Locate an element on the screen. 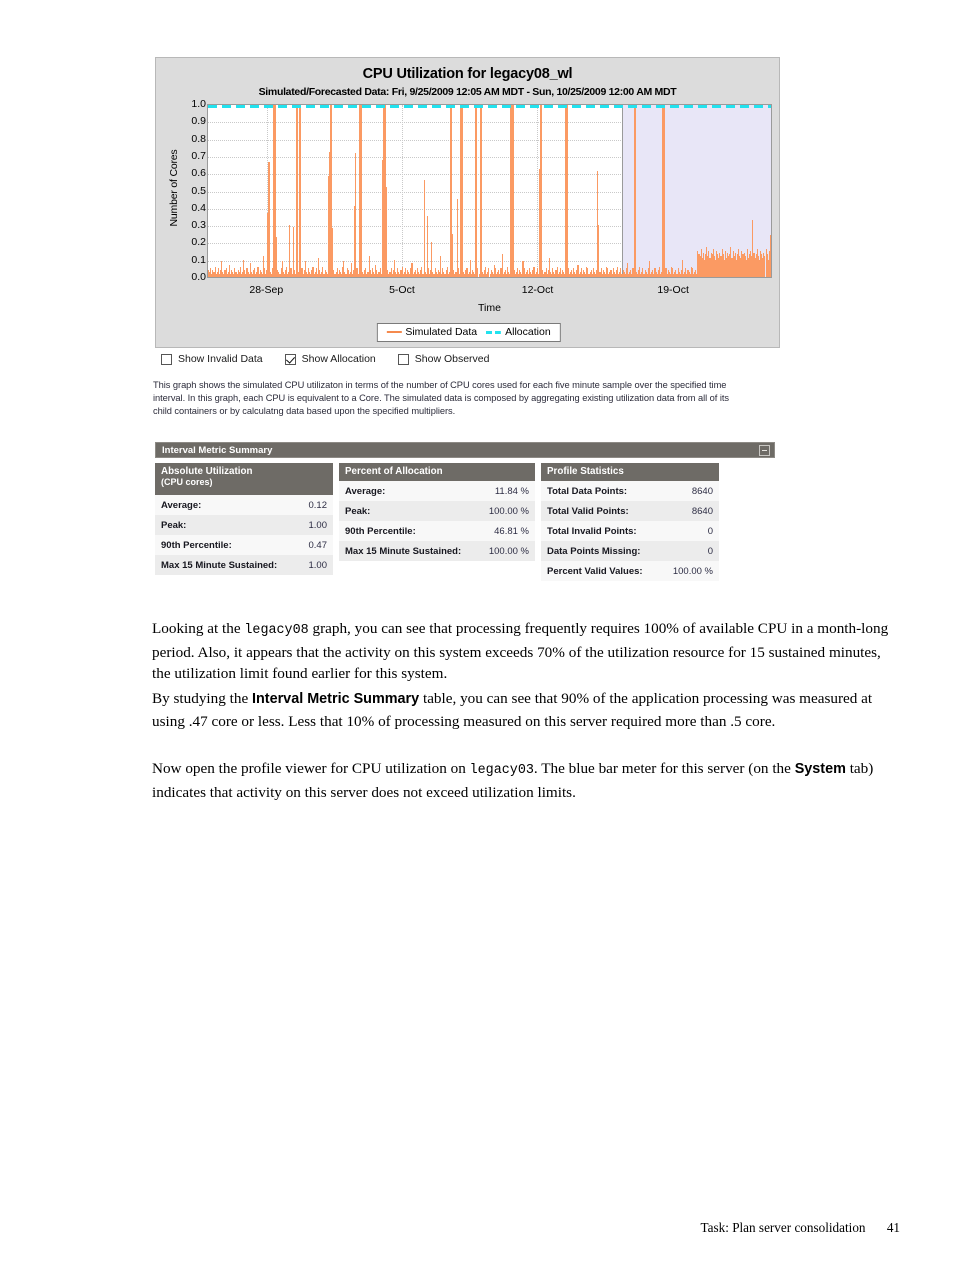 The image size is (954, 1271). y-tick-label: 0.7 is located at coordinates (198, 155).